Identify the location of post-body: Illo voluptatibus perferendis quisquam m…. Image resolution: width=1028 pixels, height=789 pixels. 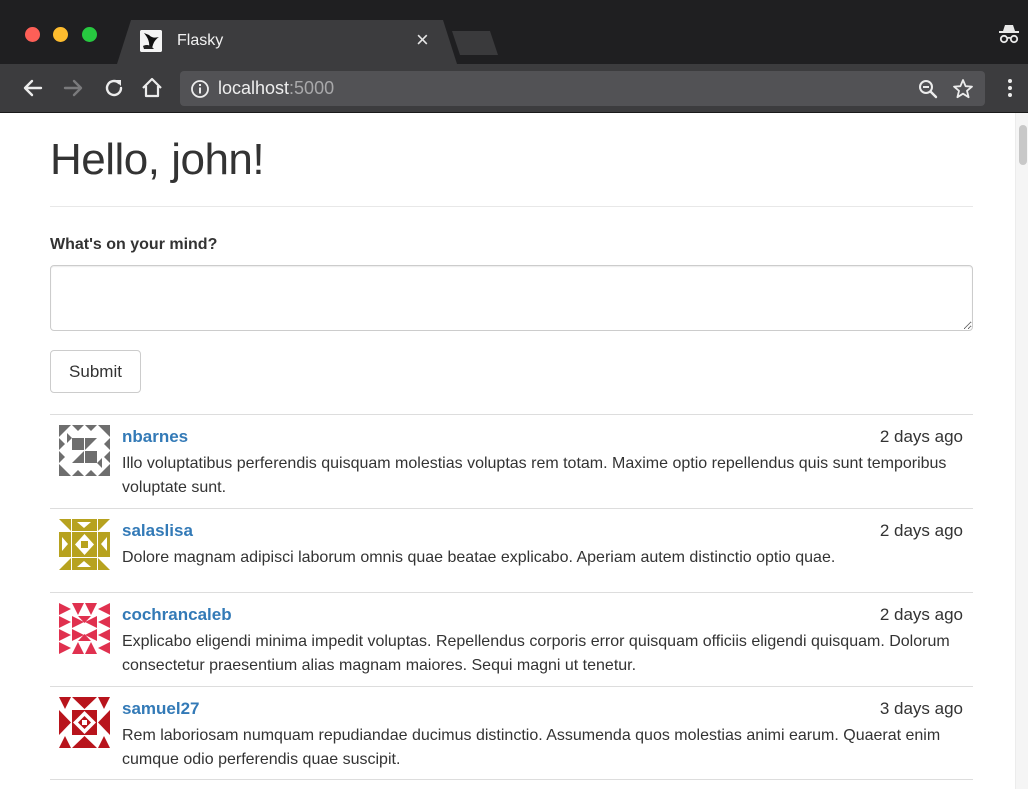
(534, 475).